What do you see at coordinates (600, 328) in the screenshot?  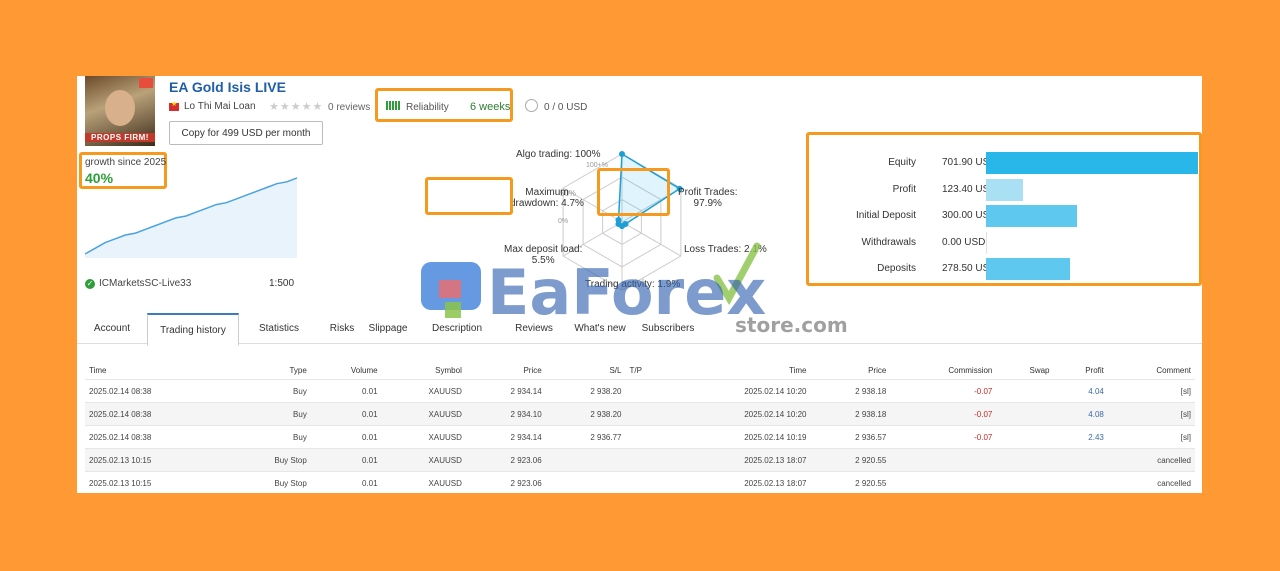 I see `tab-what-s-new: What's new` at bounding box center [600, 328].